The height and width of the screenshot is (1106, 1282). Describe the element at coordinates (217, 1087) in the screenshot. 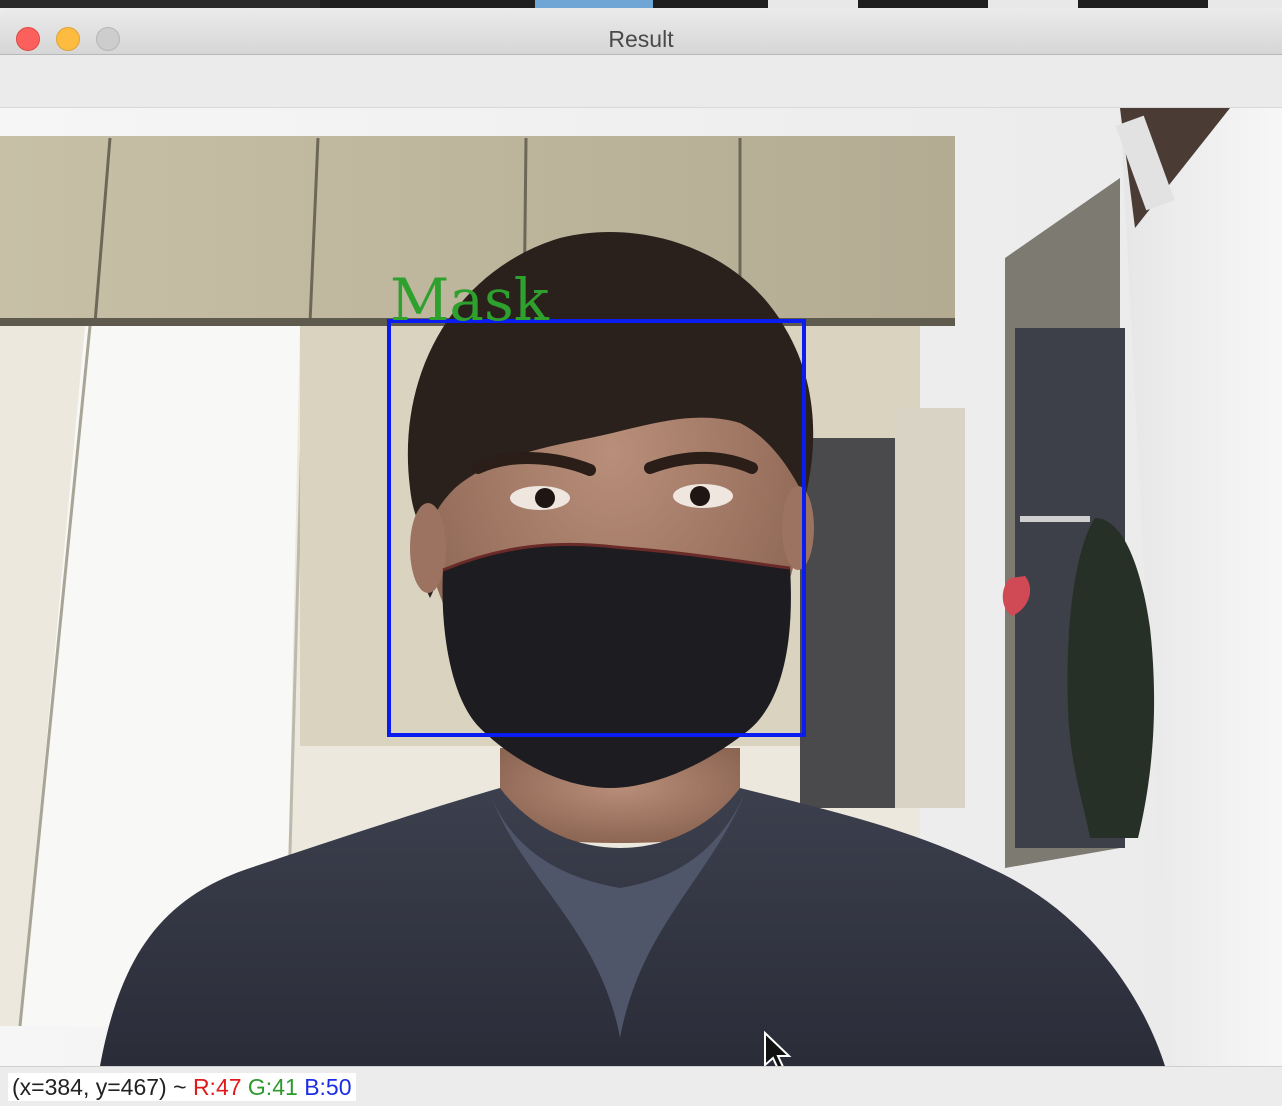

I see `red-value: R:47` at that location.